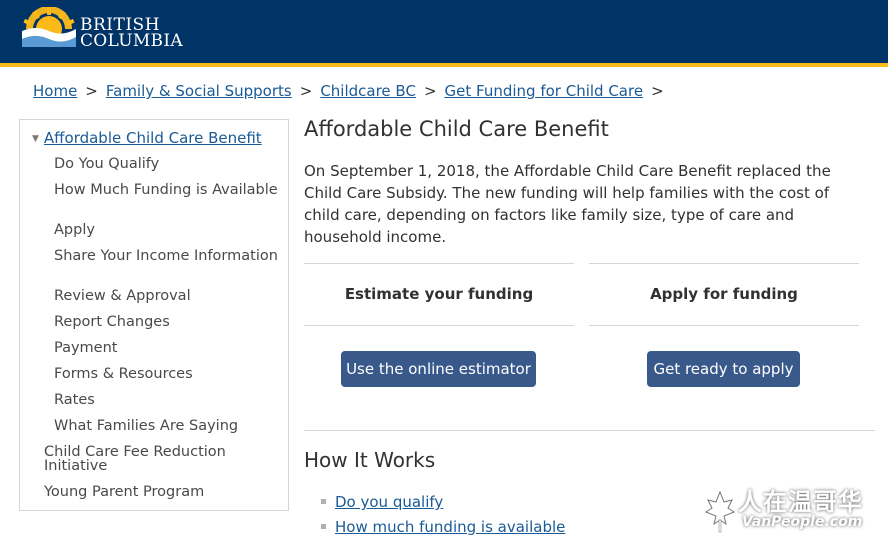 This screenshot has height=542, width=888. Describe the element at coordinates (166, 426) in the screenshot. I see `sidebar-item-what-families-say: What Families Are Saying` at that location.